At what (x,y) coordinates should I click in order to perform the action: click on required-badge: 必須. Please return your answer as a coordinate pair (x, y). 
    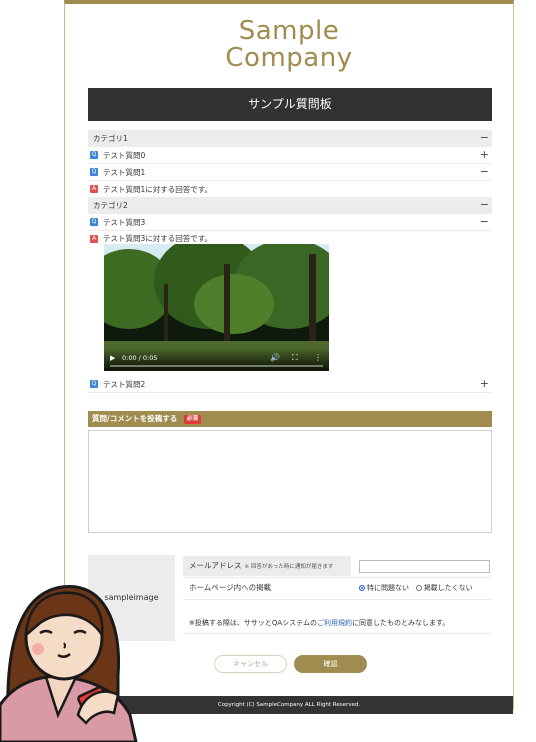
    Looking at the image, I should click on (192, 419).